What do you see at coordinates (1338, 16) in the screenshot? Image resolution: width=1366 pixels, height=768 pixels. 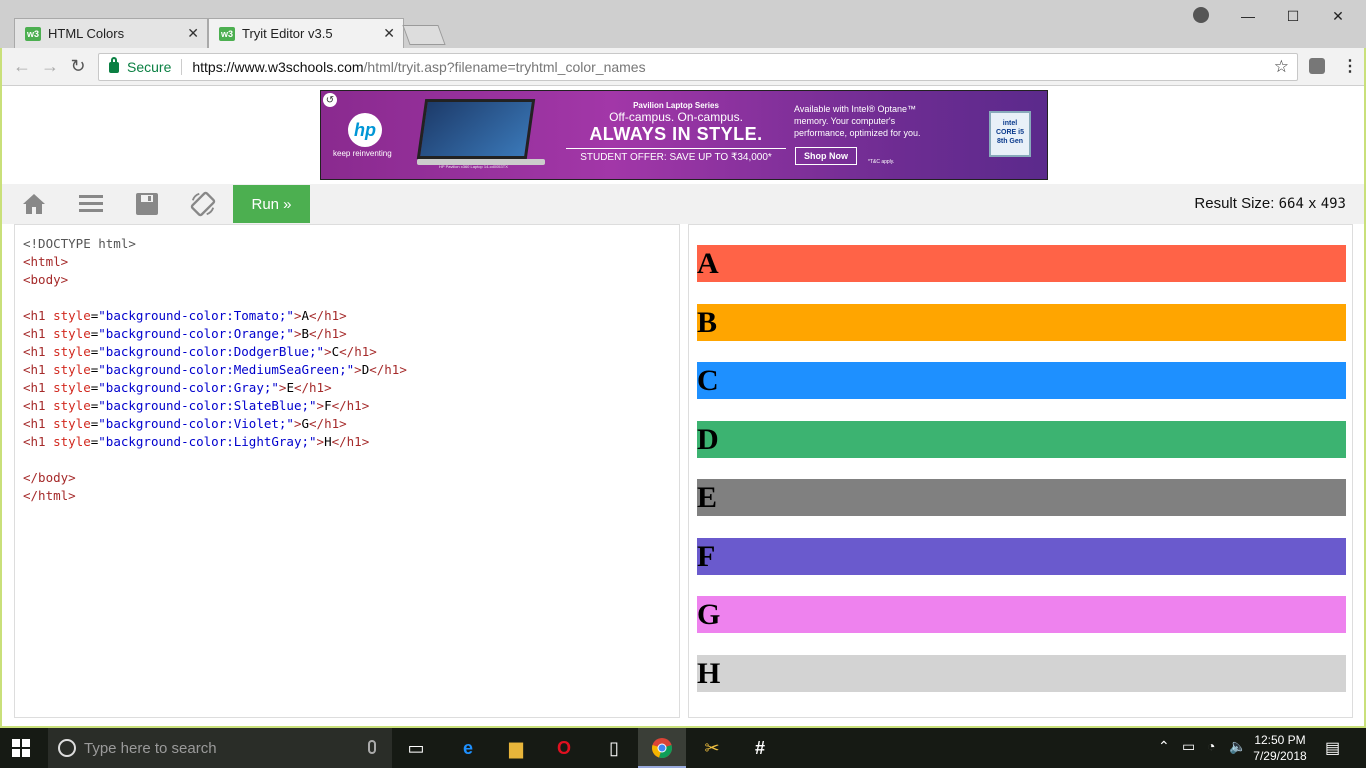 I see `close-icon: ✕` at bounding box center [1338, 16].